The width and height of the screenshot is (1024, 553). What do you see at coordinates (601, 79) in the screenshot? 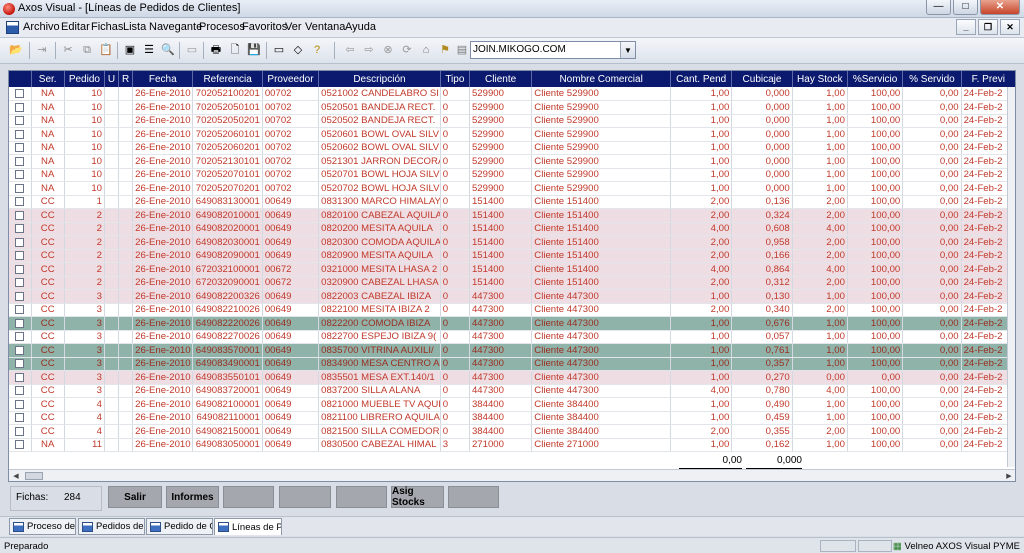
I see `column-header-nombre-comercial: Nombre Comercial` at bounding box center [601, 79].